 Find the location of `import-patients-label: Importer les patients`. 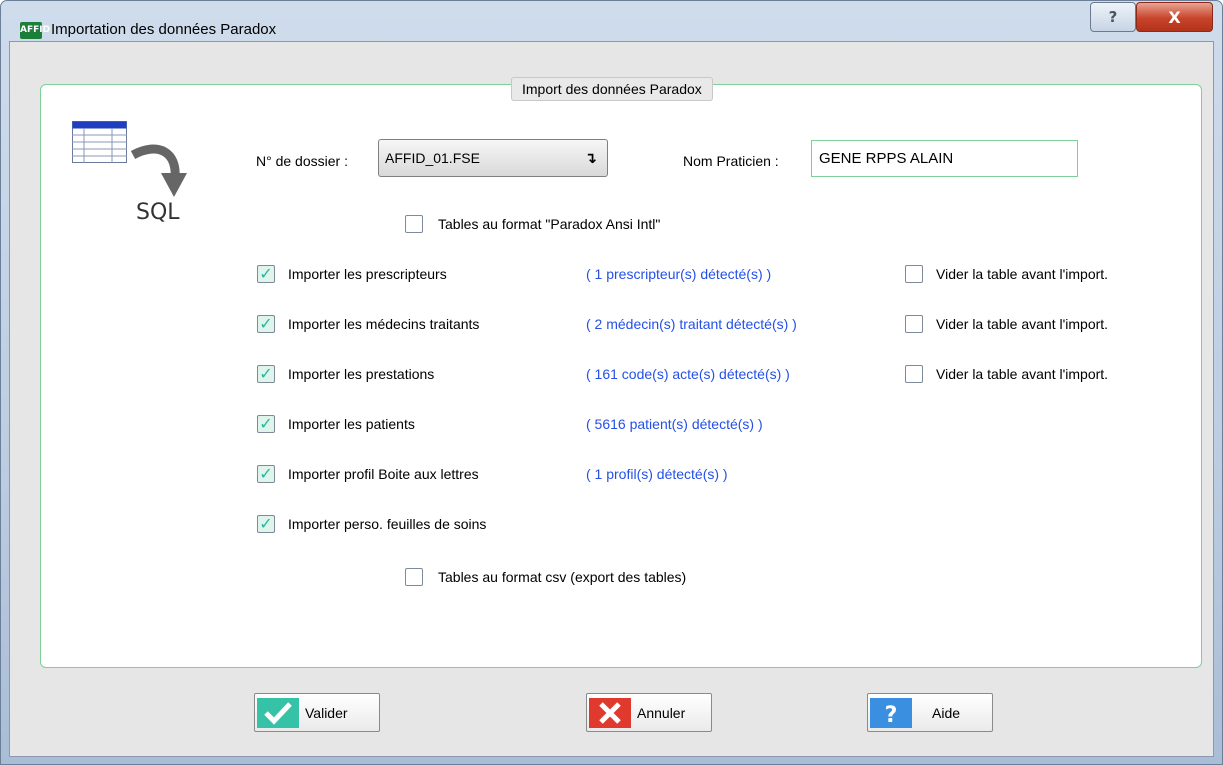

import-patients-label: Importer les patients is located at coordinates (351, 424).